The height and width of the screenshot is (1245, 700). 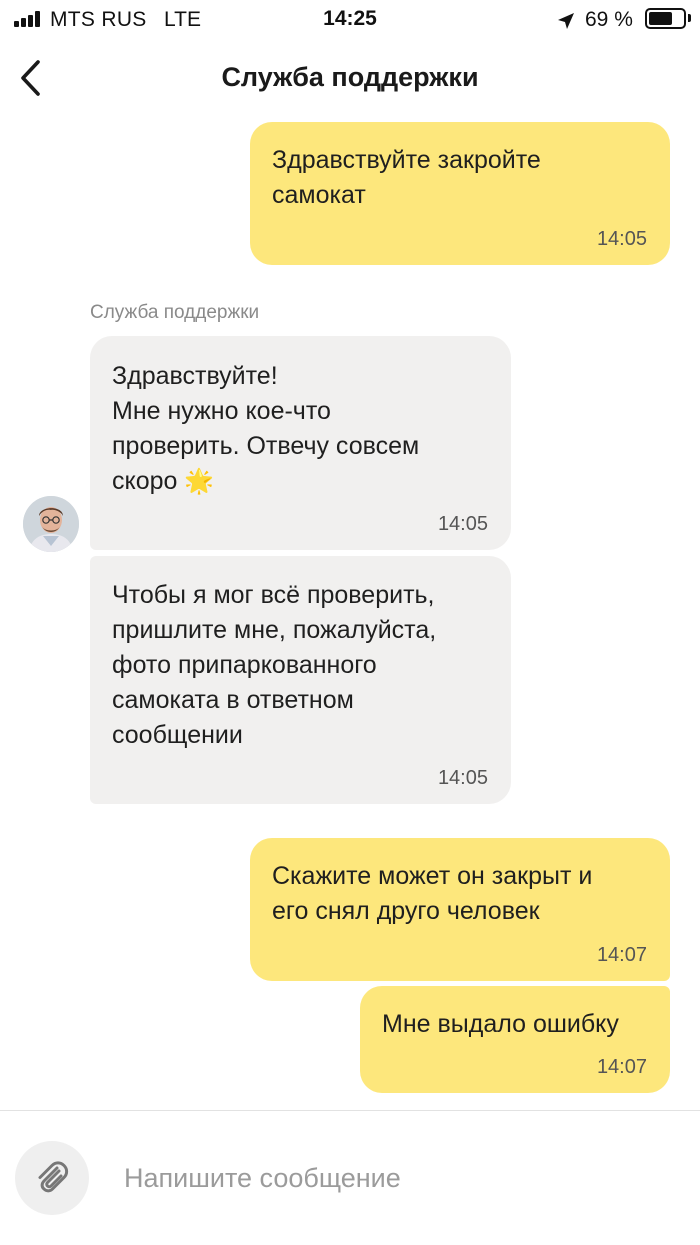 I want to click on attach-button, so click(x=52, y=1178).